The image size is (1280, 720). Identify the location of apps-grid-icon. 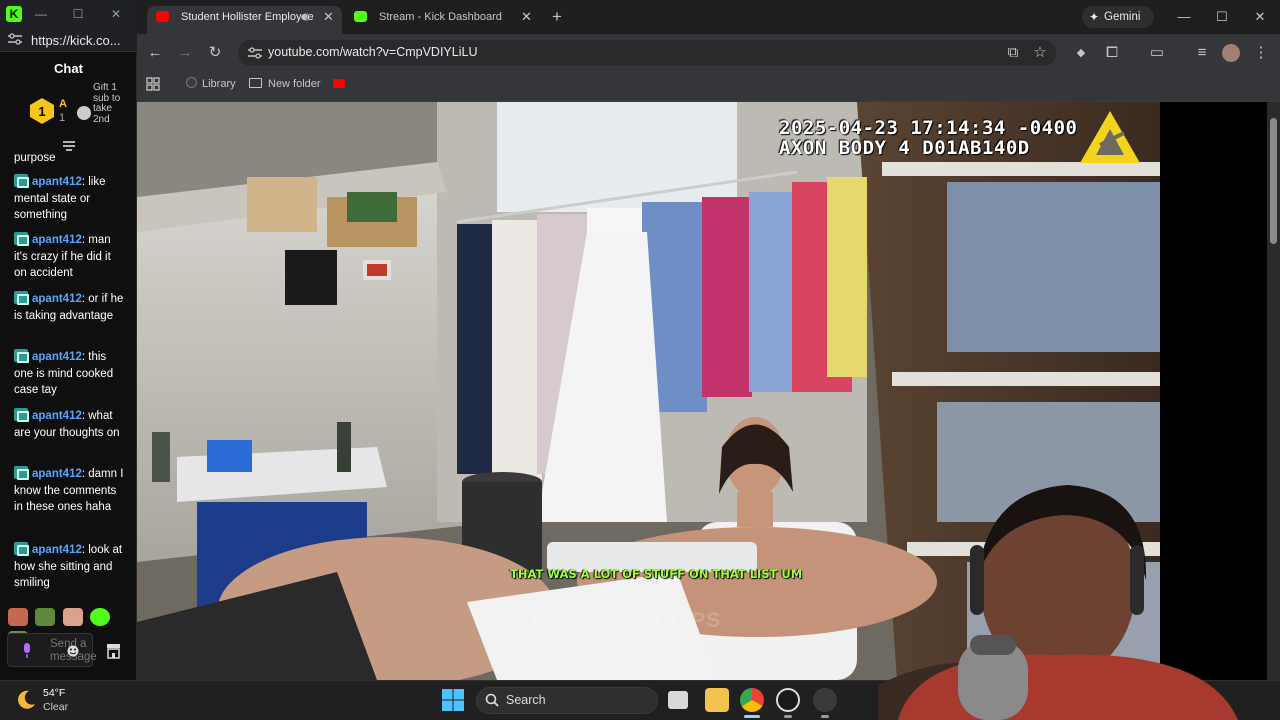
(153, 84).